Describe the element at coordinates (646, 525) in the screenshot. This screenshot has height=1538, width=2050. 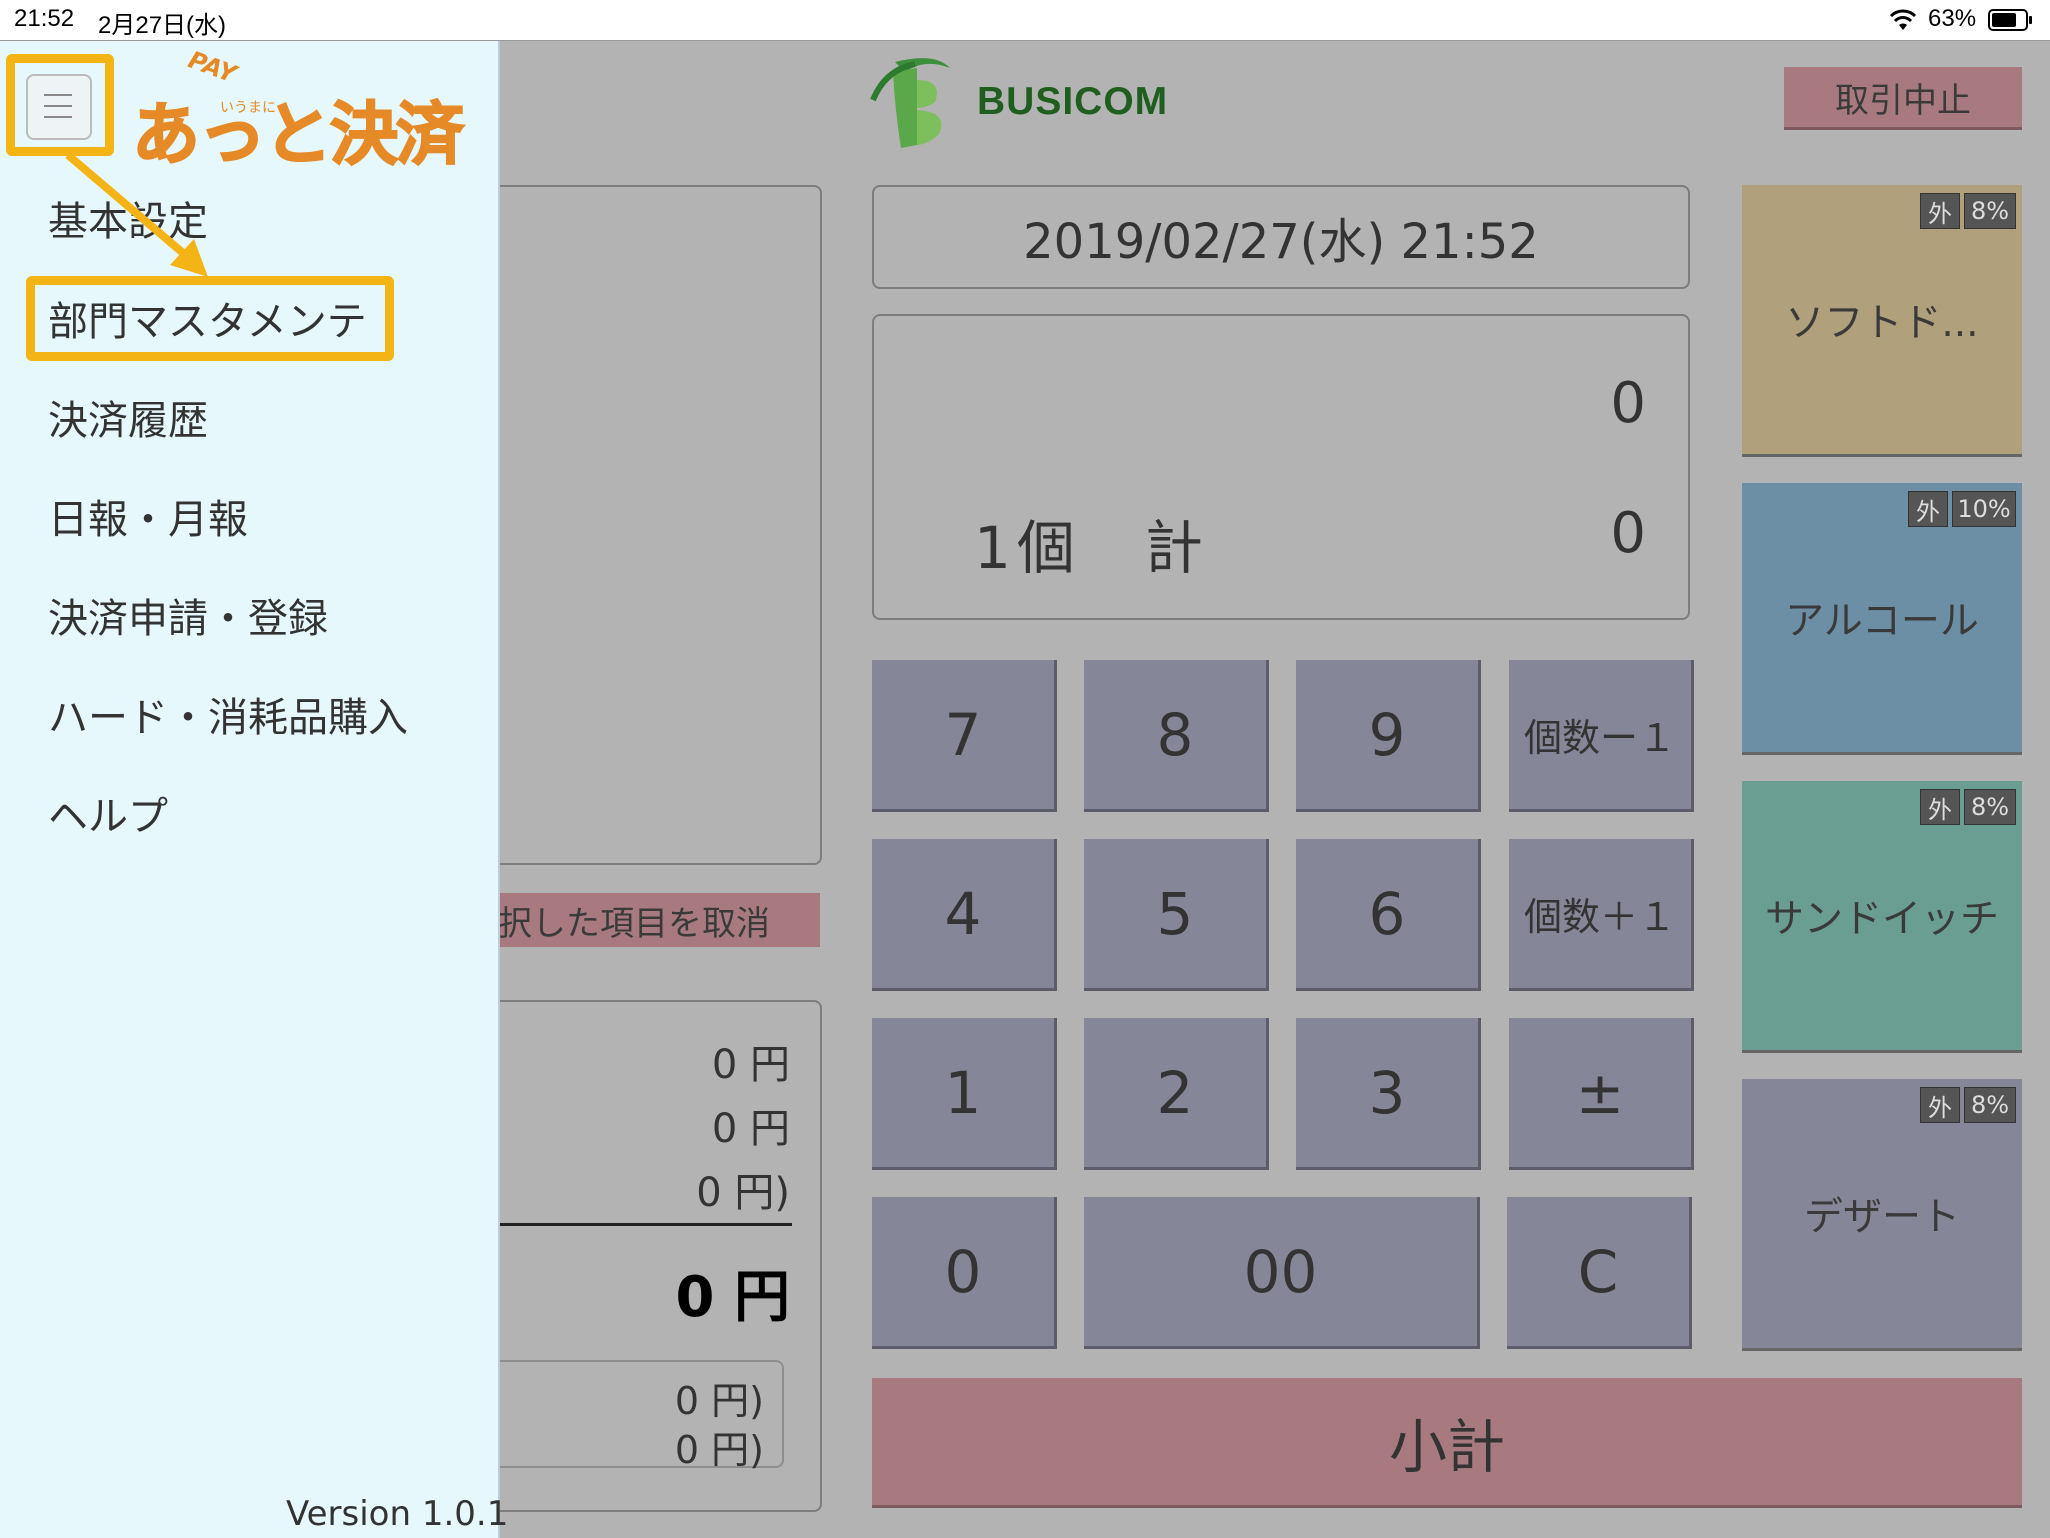
I see `item-list-panel` at that location.